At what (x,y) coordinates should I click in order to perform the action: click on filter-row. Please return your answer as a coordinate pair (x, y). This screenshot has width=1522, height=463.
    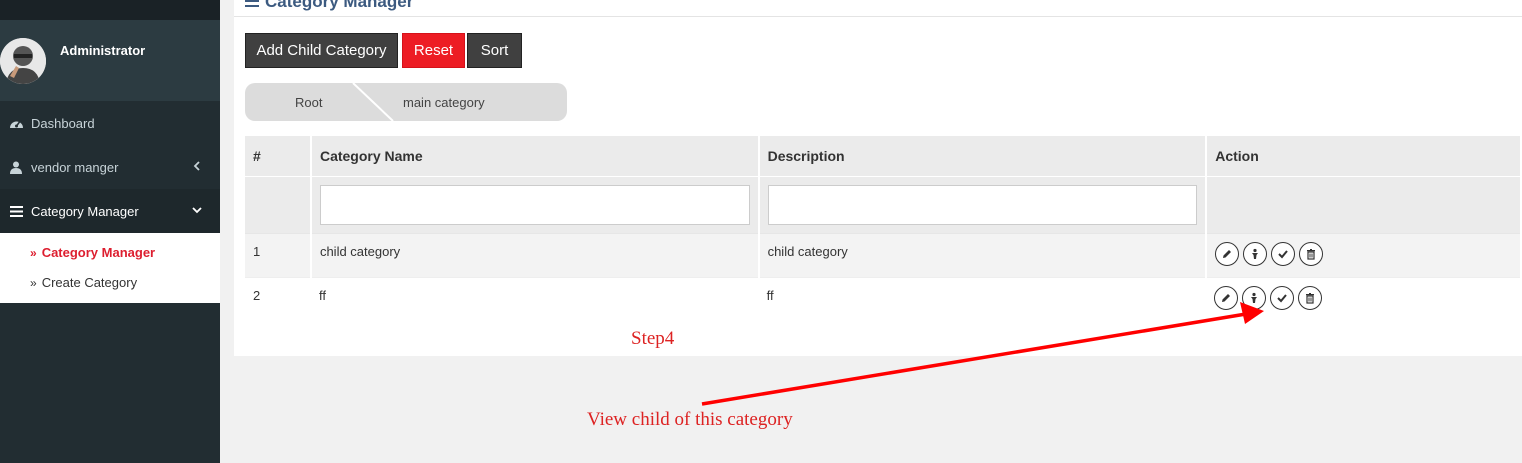
    Looking at the image, I should click on (883, 204).